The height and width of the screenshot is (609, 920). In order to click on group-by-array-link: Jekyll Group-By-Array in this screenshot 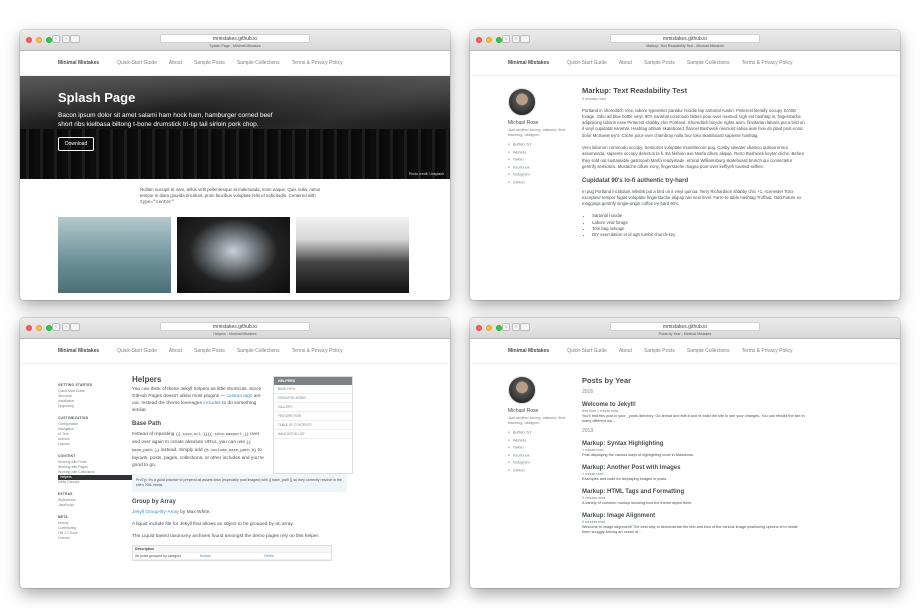, I will do `click(155, 512)`.